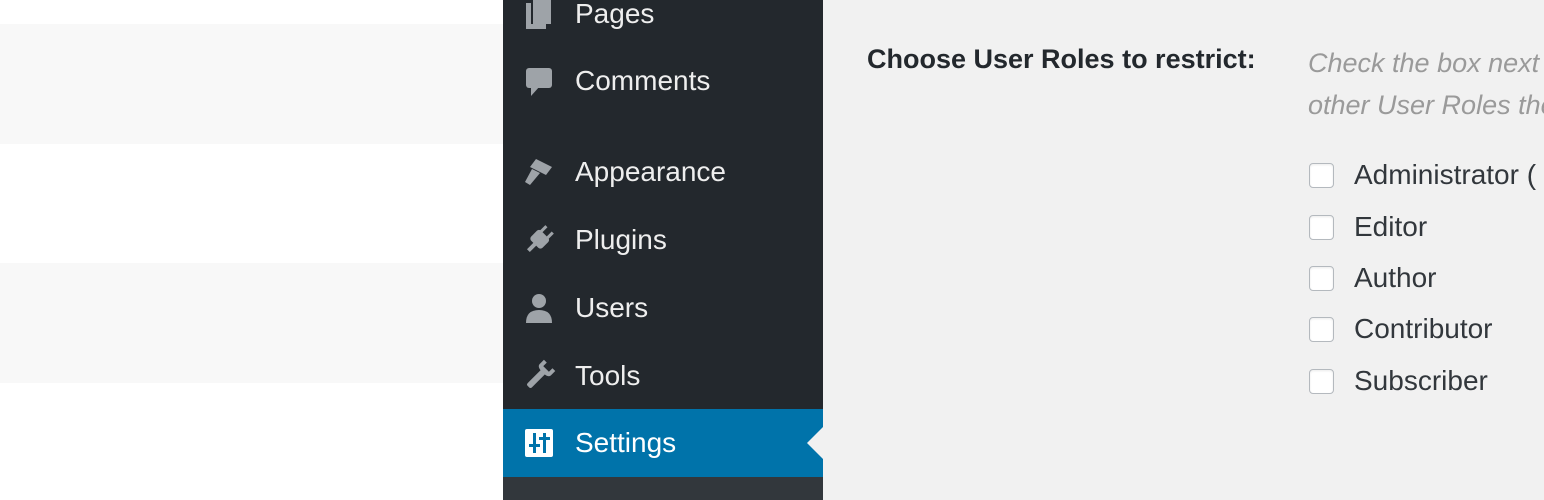 The width and height of the screenshot is (1544, 500). Describe the element at coordinates (643, 80) in the screenshot. I see `sidebar-item-label: Comments` at that location.